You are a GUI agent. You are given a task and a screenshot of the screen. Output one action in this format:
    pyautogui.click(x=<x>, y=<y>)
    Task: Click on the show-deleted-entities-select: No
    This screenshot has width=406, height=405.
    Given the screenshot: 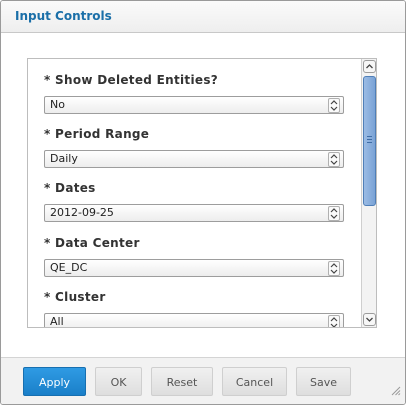 What is the action you would take?
    pyautogui.click(x=194, y=105)
    